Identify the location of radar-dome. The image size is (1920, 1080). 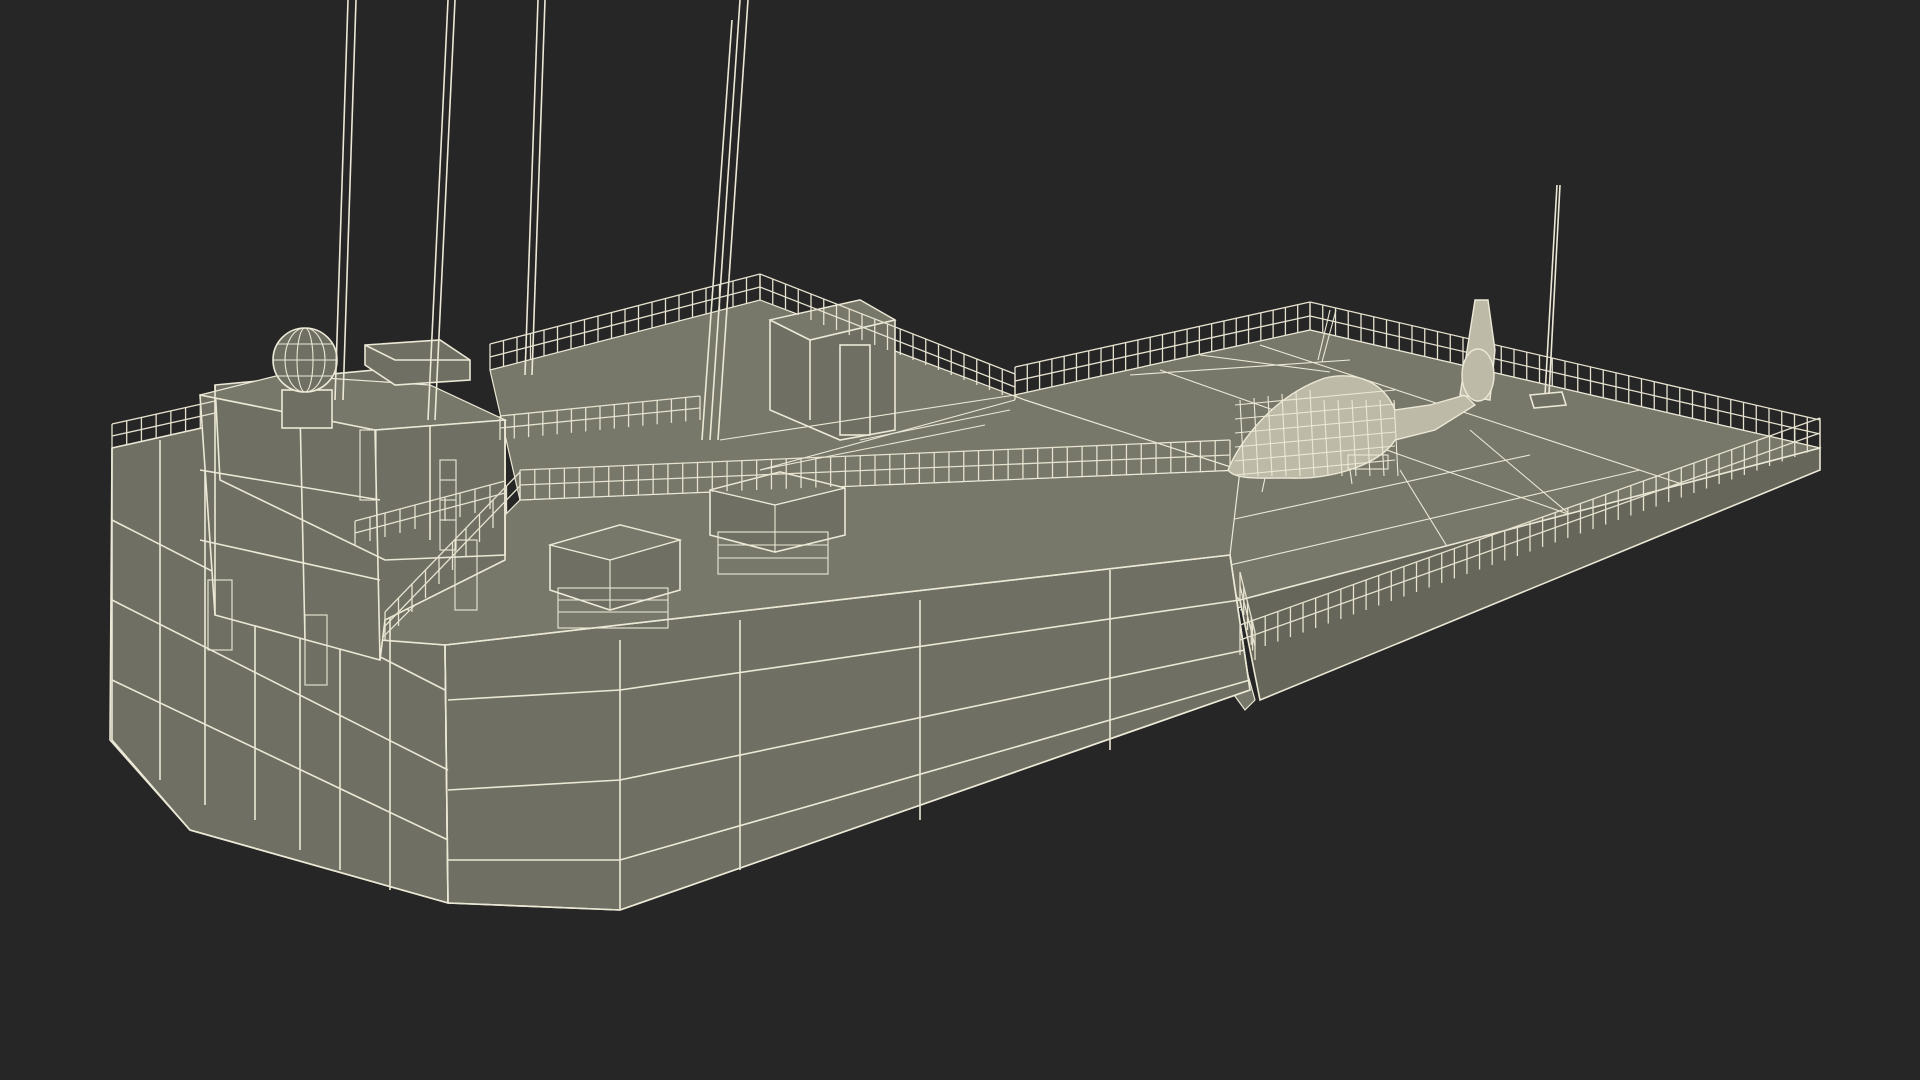
(305, 378).